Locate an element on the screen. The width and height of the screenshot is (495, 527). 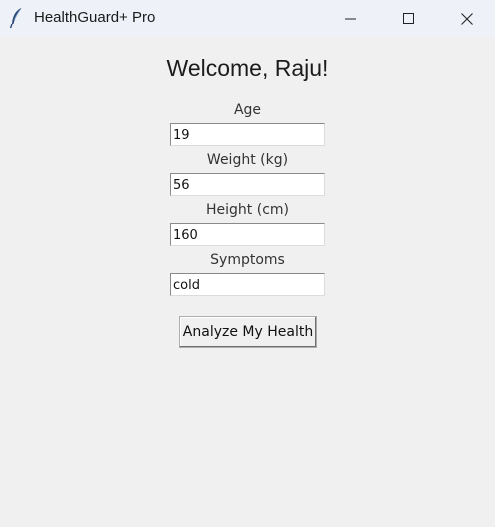
analyze-button: Analyze My Health is located at coordinates (248, 332).